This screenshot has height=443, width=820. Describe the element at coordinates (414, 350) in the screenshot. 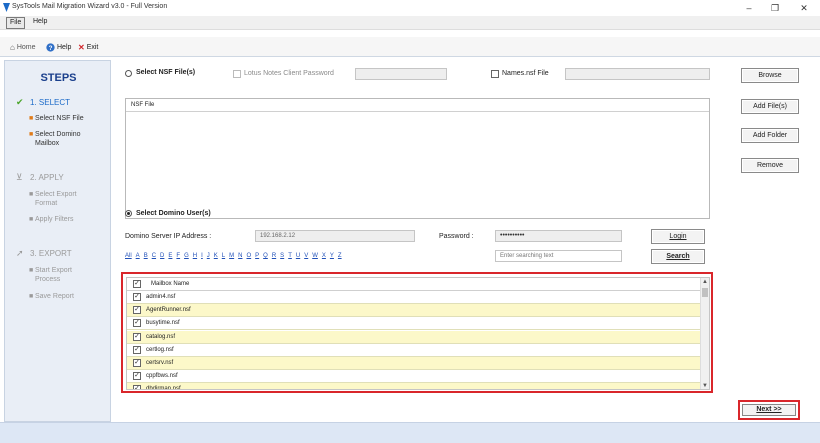

I see `mailbox-row: ✓ certlog.nsf` at that location.